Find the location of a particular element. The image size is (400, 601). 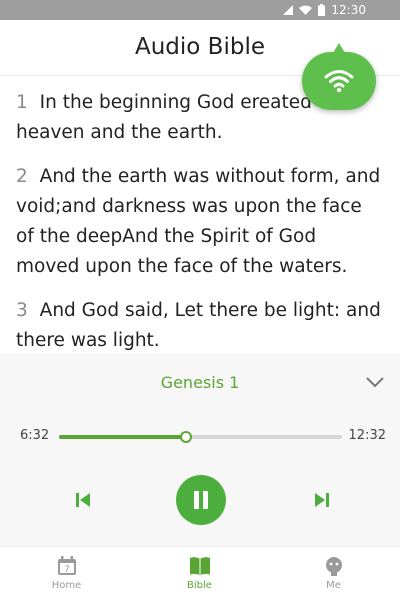

nav-label: Home is located at coordinates (66, 585).